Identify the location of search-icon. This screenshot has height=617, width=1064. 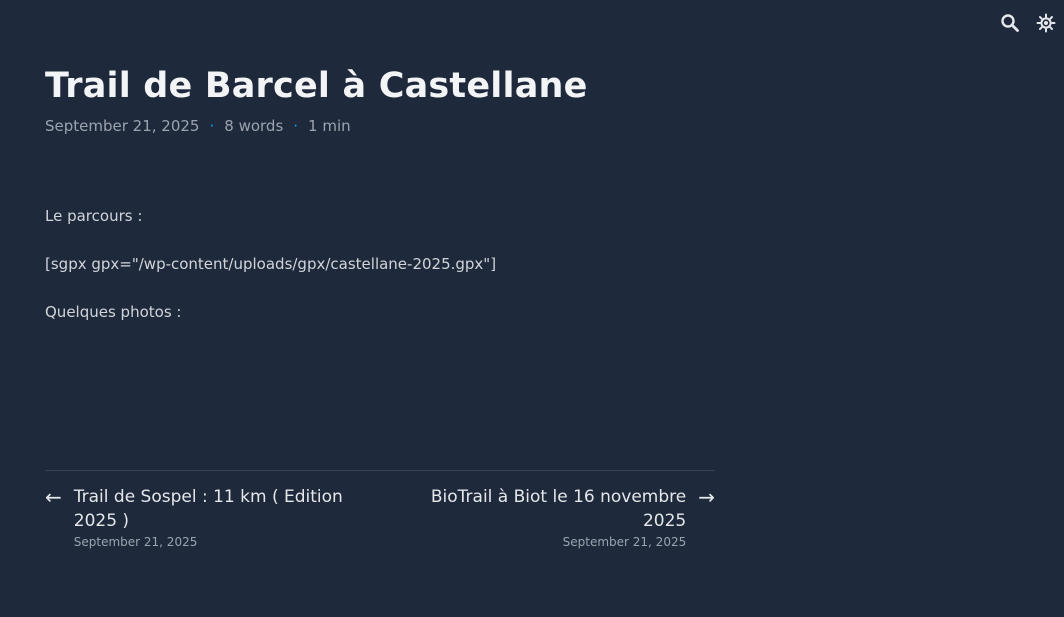
(1010, 23).